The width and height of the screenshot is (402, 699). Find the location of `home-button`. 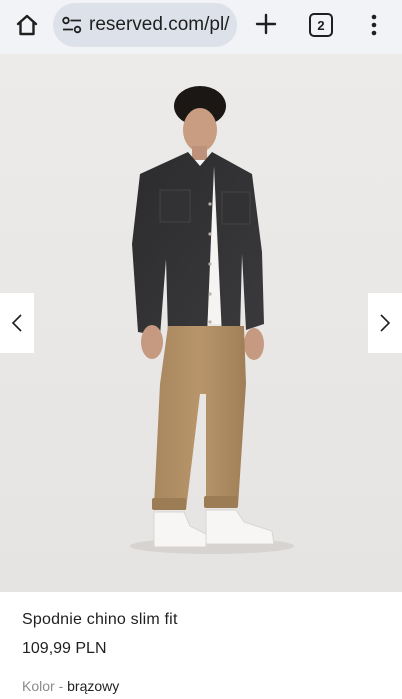

home-button is located at coordinates (27, 25).